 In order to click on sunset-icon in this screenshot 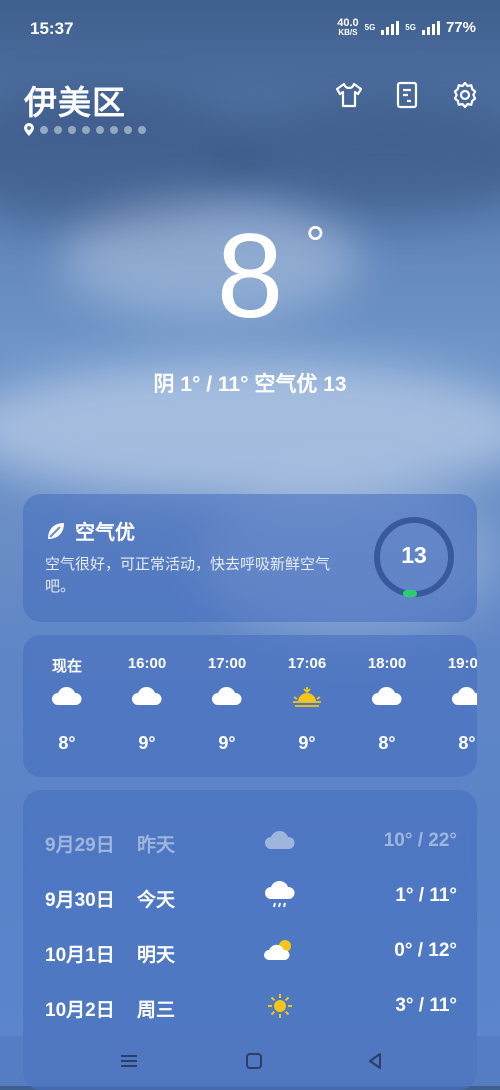, I will do `click(307, 697)`.